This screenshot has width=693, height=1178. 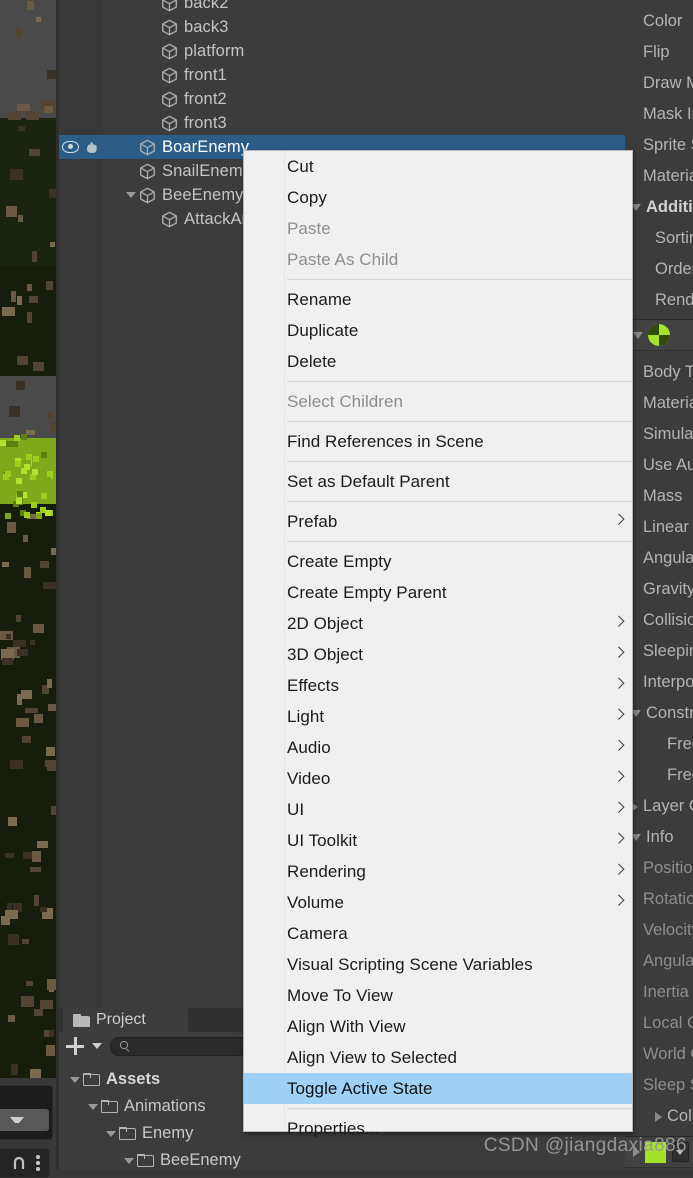 What do you see at coordinates (659, 961) in the screenshot?
I see `inspector-field-angular-velocity: Angular Velocity` at bounding box center [659, 961].